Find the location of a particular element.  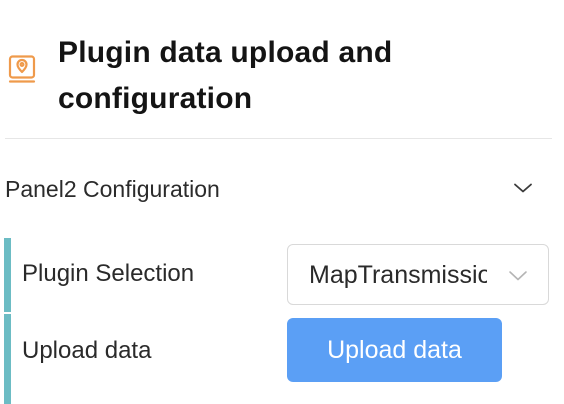

plugin-select-value: MapTransmission is located at coordinates (398, 275).